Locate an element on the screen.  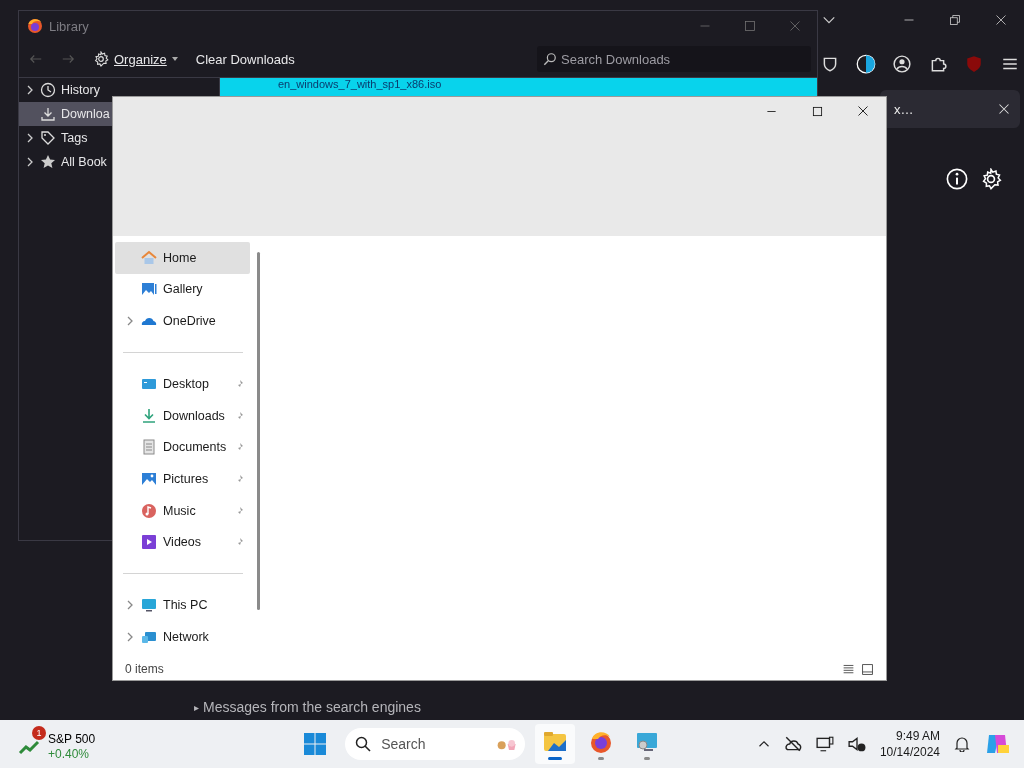
caret-icon is located at coordinates (174, 59).